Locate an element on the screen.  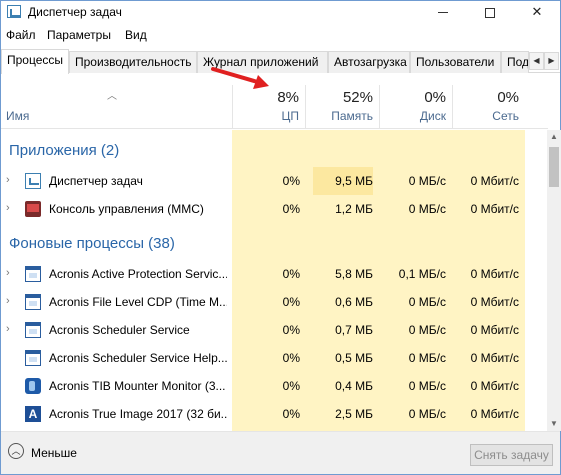
maximize-button is located at coordinates (490, 12).